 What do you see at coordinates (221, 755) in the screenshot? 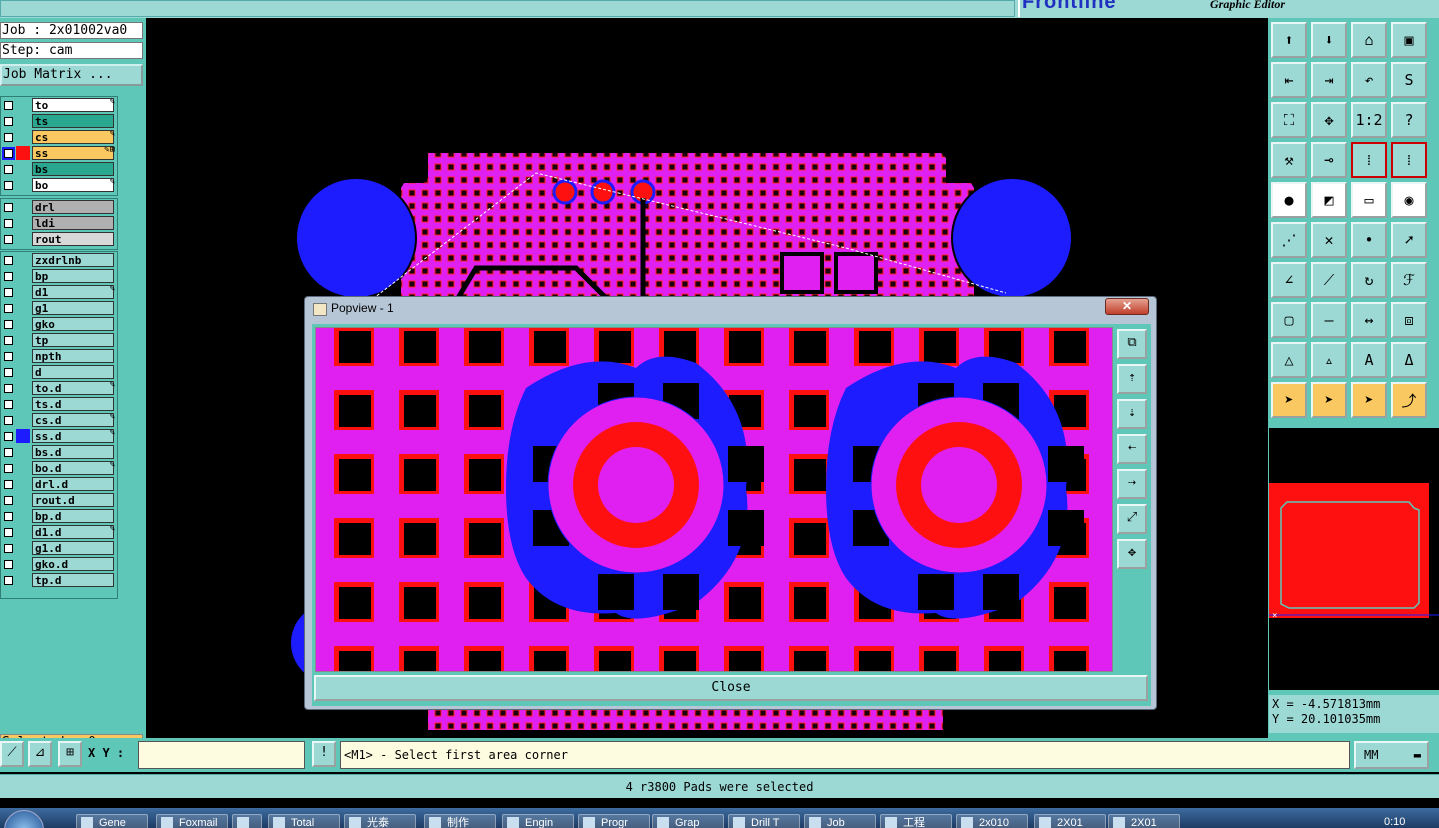
I see `xy-input` at bounding box center [221, 755].